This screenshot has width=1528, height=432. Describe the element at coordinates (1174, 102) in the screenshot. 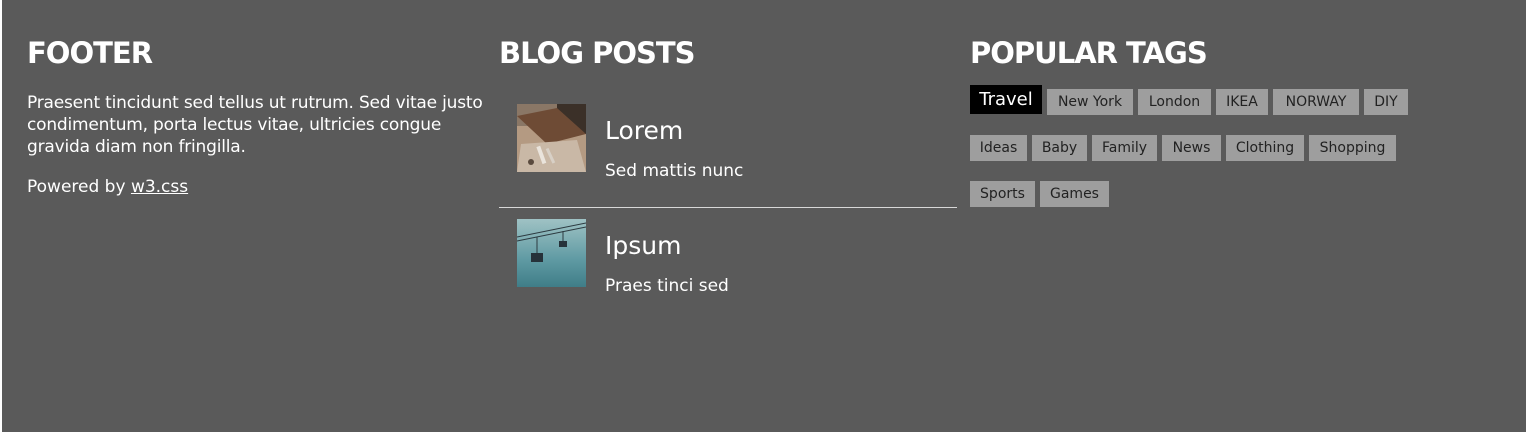

I see `tag-london: London` at that location.